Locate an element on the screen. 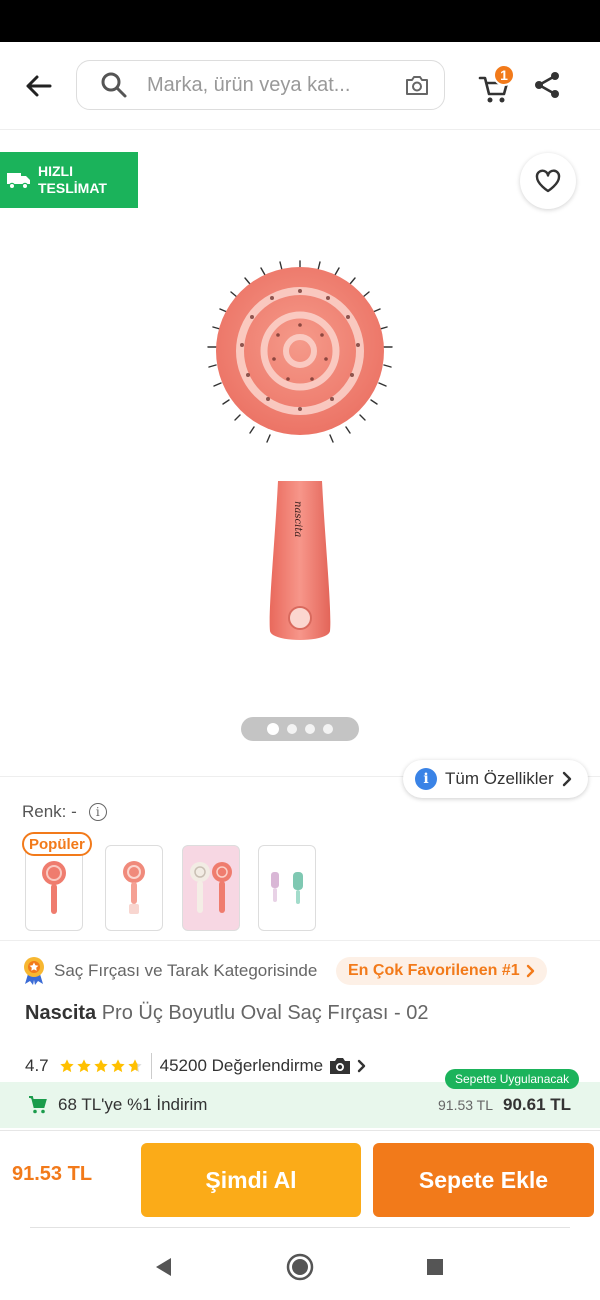  cart-count-badge: 1 is located at coordinates (504, 75).